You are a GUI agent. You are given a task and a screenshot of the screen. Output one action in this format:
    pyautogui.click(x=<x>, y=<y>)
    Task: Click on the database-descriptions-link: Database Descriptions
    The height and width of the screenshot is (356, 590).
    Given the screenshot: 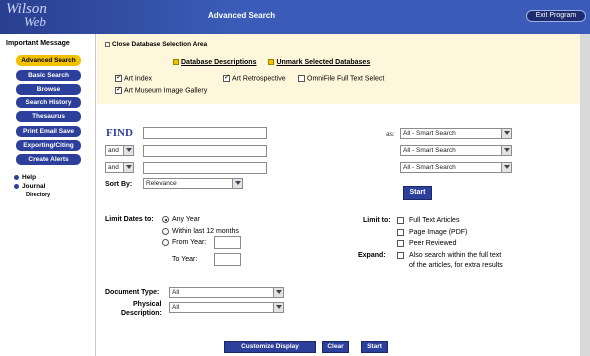 What is the action you would take?
    pyautogui.click(x=218, y=62)
    